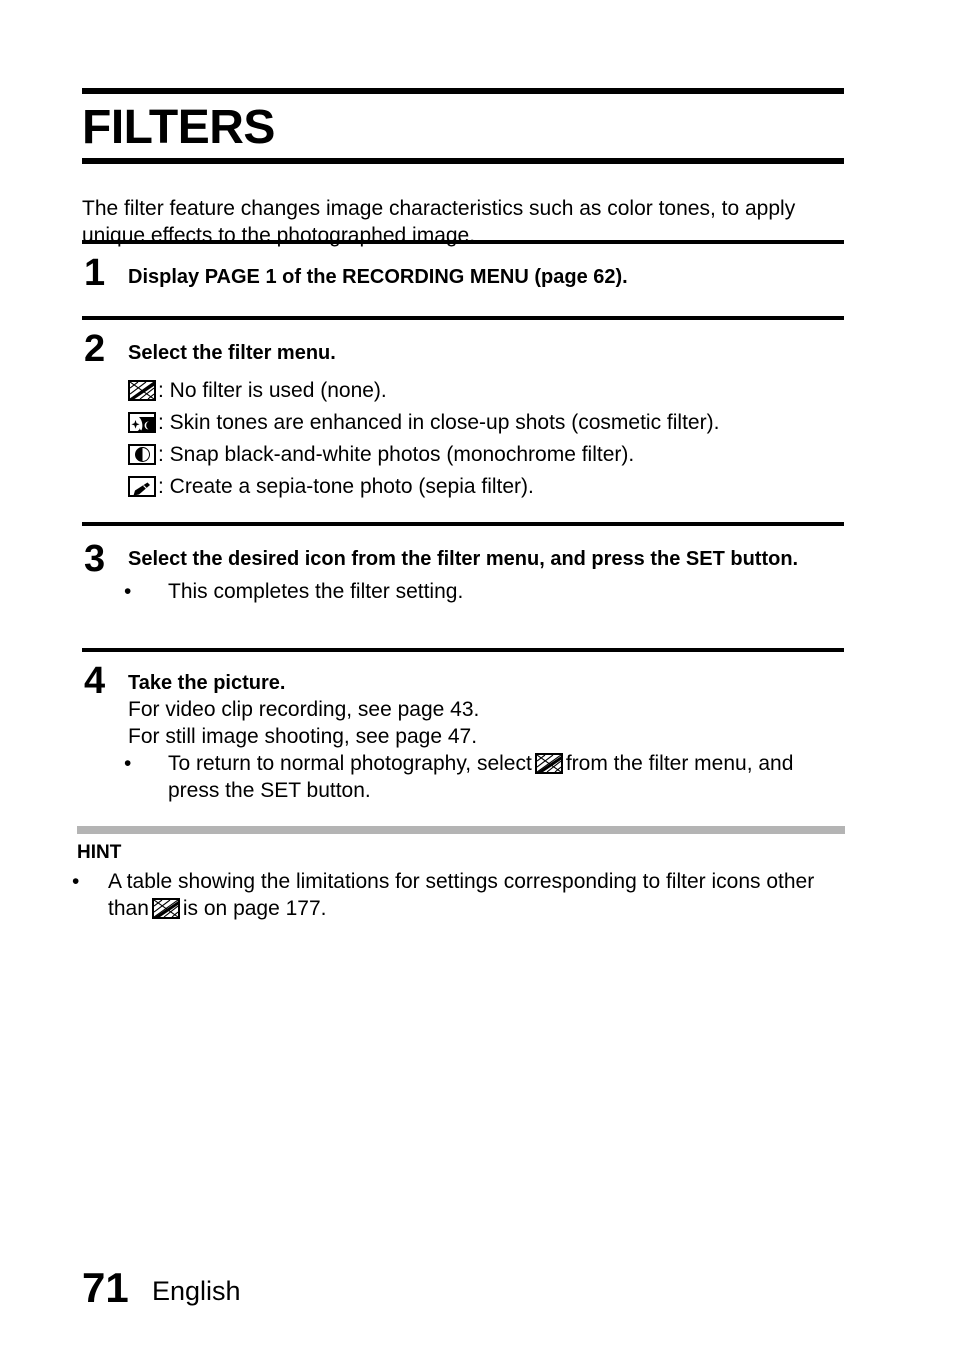 The image size is (954, 1345). I want to click on filter-monochrome-icon, so click(142, 454).